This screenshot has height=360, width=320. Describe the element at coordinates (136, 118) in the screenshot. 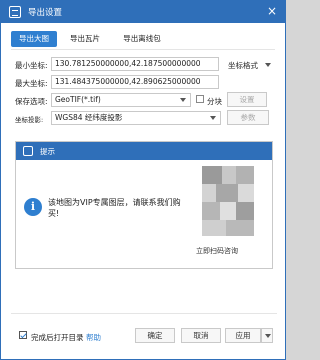

I see `projection-select: WGS84 经纬度投影` at that location.